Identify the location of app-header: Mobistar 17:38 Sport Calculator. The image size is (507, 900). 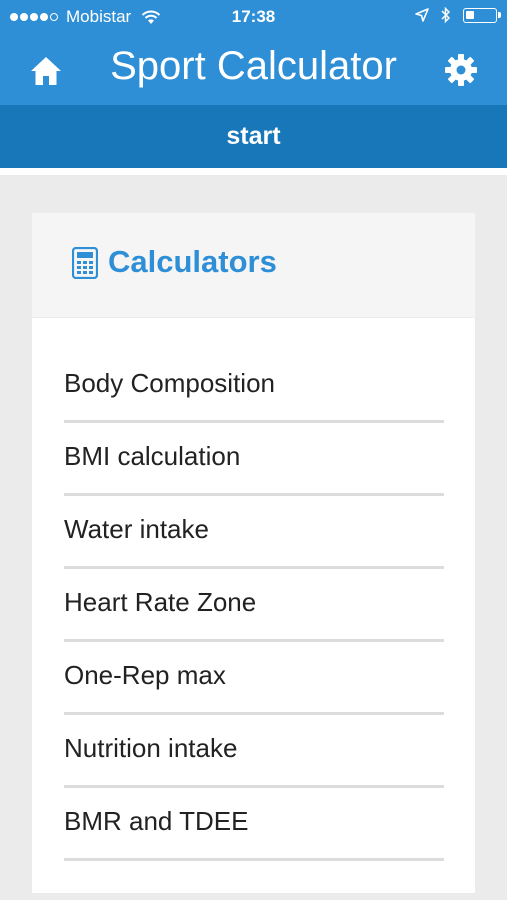
(253, 52).